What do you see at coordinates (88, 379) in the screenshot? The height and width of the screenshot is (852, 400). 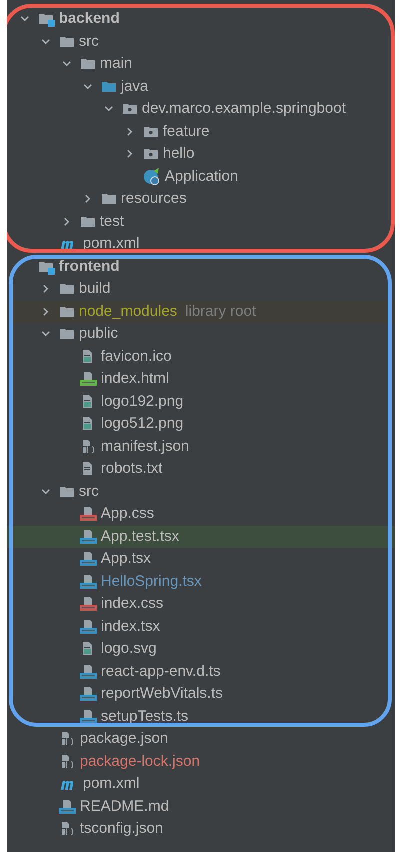 I see `html-file-icon` at bounding box center [88, 379].